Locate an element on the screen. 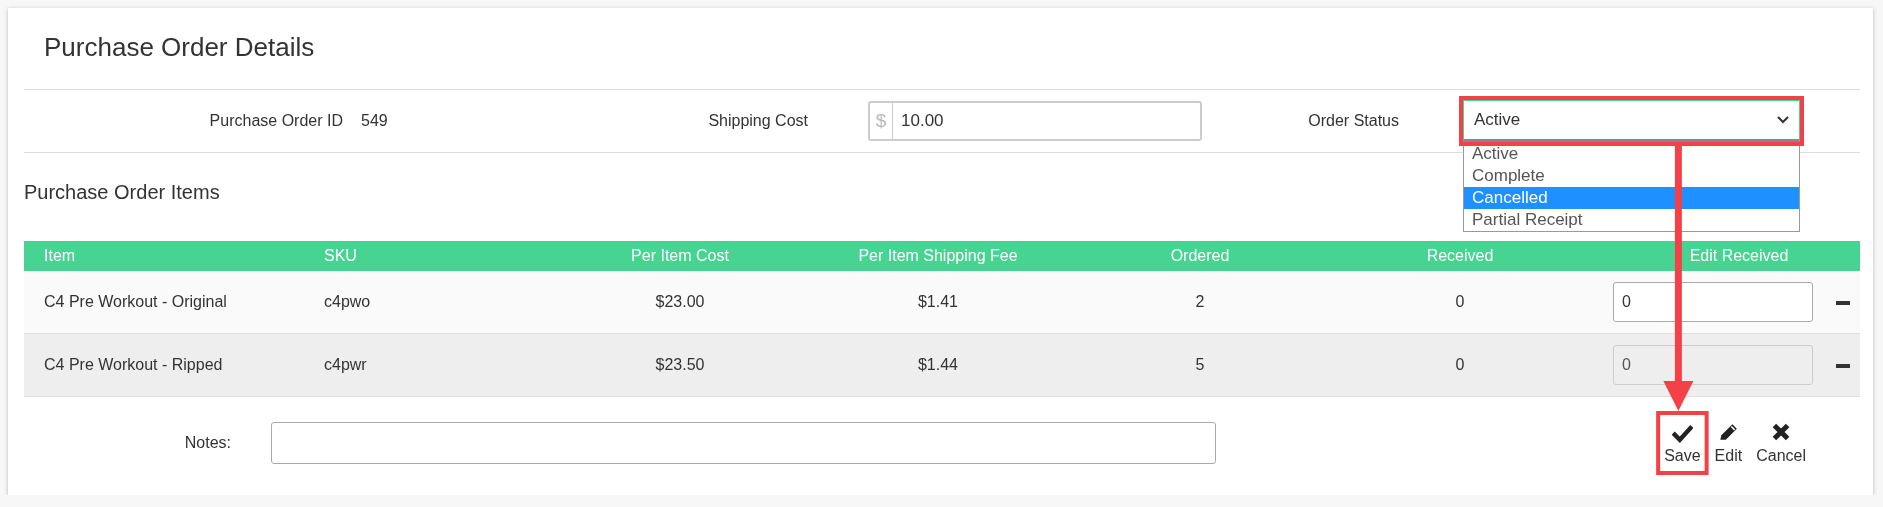  table-cell: $23.00 is located at coordinates (680, 302).